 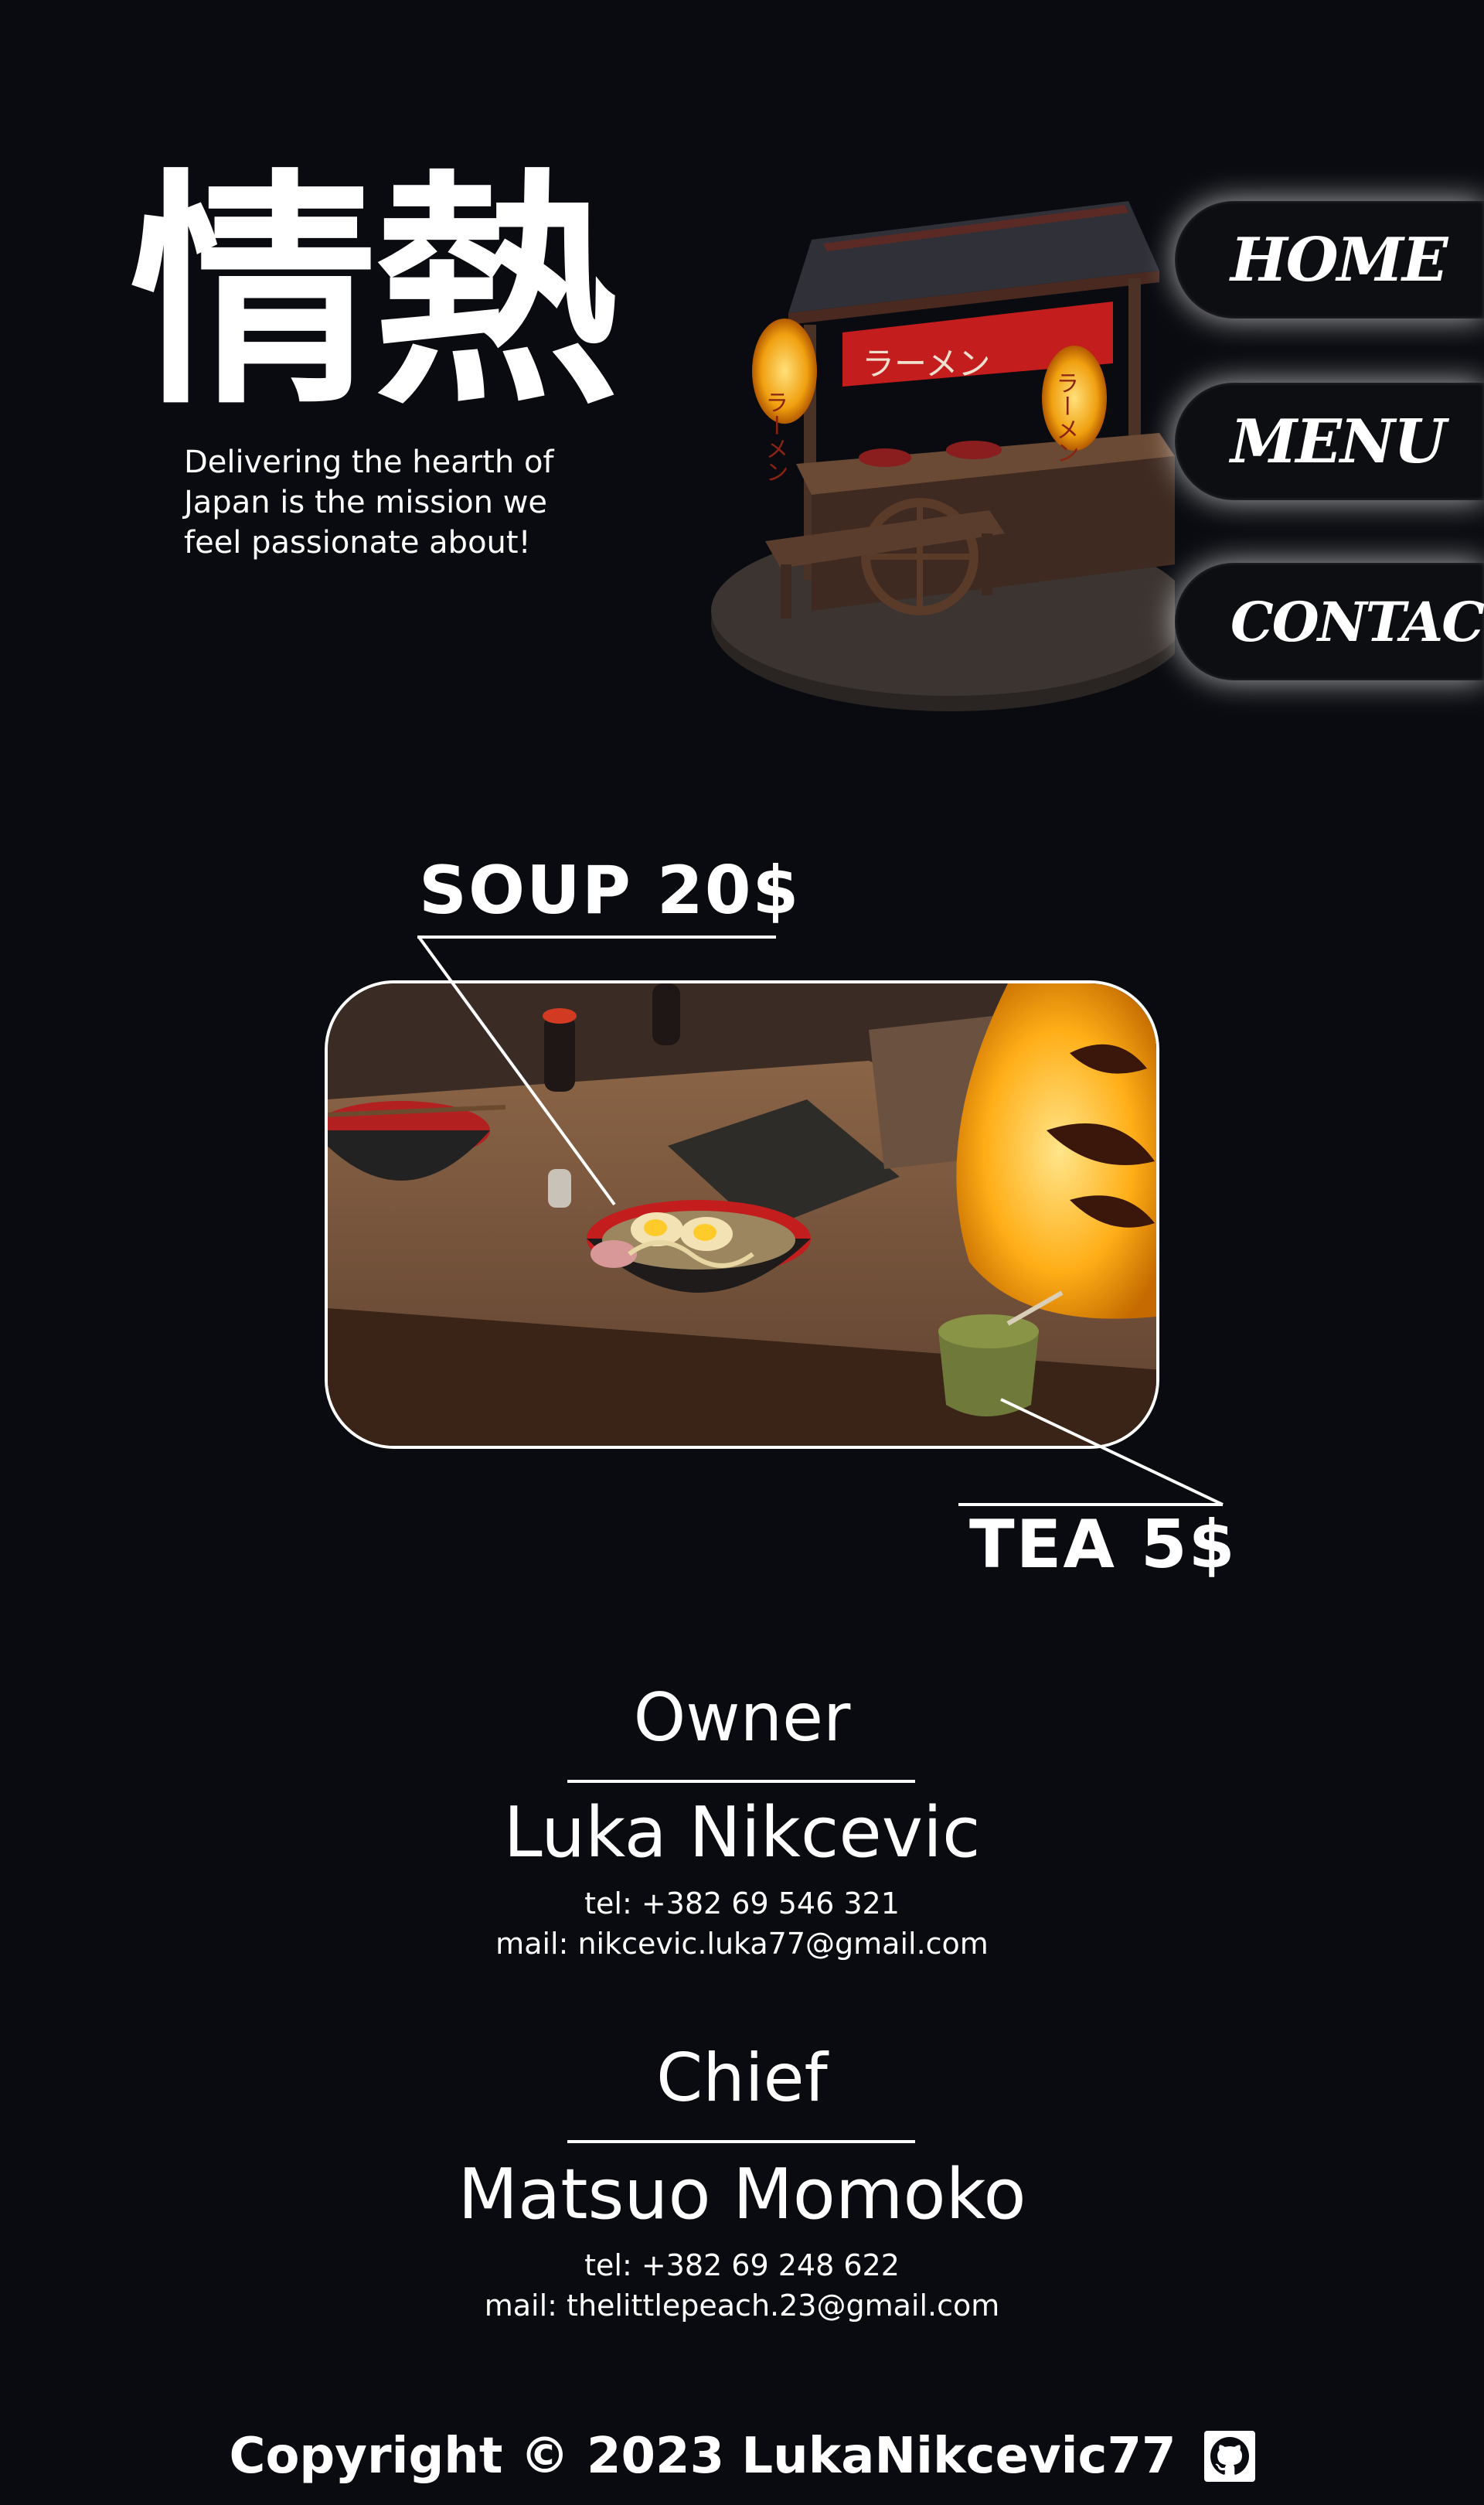 I want to click on soup-price-label: SOUP 20$, so click(x=610, y=890).